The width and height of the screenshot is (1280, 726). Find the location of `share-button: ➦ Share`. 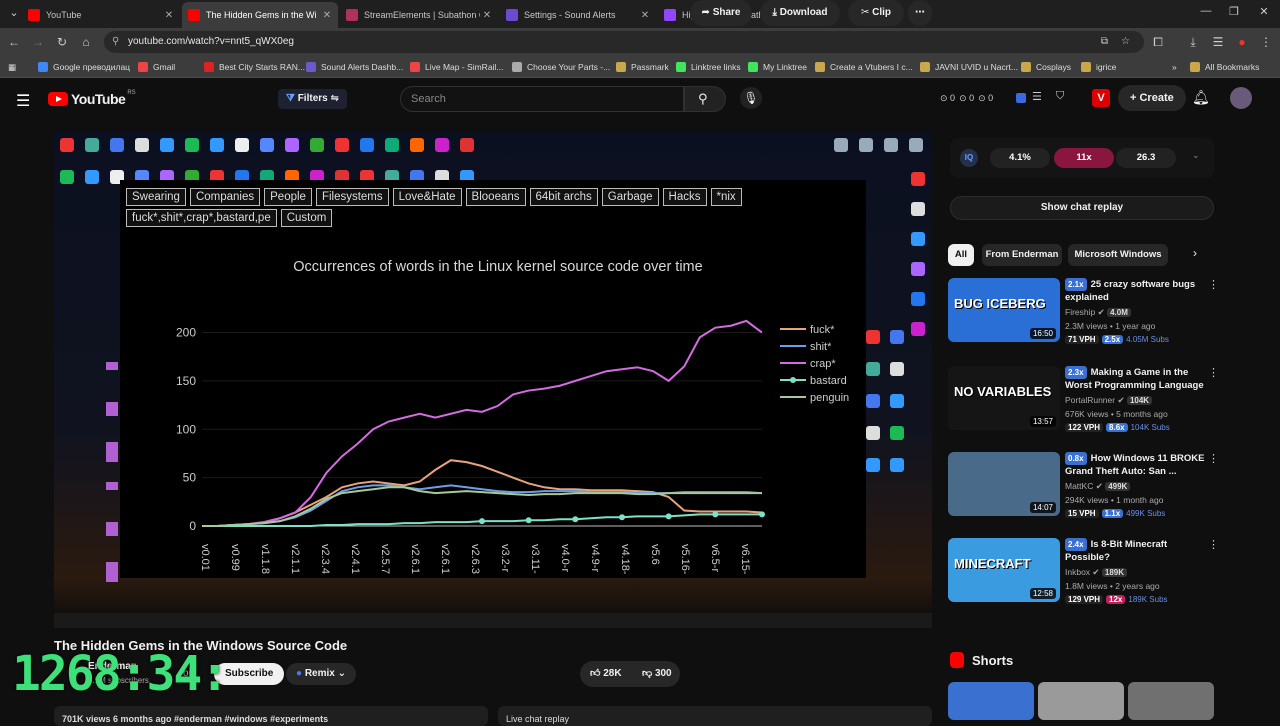

share-button: ➦ Share is located at coordinates (721, 13).